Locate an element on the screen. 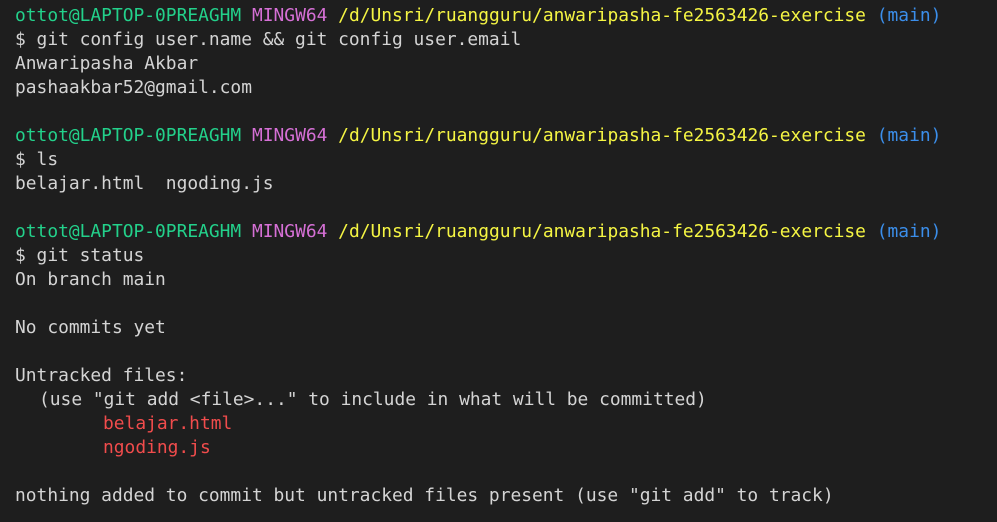 This screenshot has height=522, width=997. status-no-commits: No commits yet is located at coordinates (90, 327).